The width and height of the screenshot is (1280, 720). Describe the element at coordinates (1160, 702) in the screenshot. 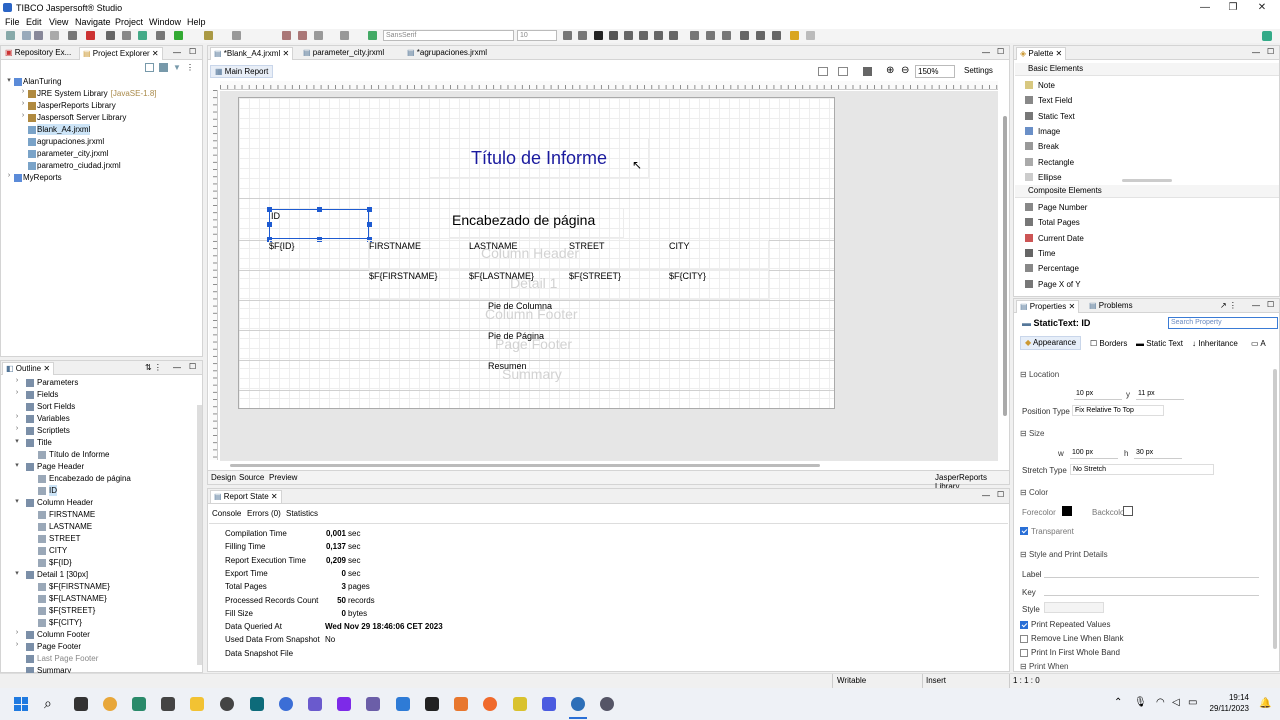

I see `wifi-icon: ◠` at that location.